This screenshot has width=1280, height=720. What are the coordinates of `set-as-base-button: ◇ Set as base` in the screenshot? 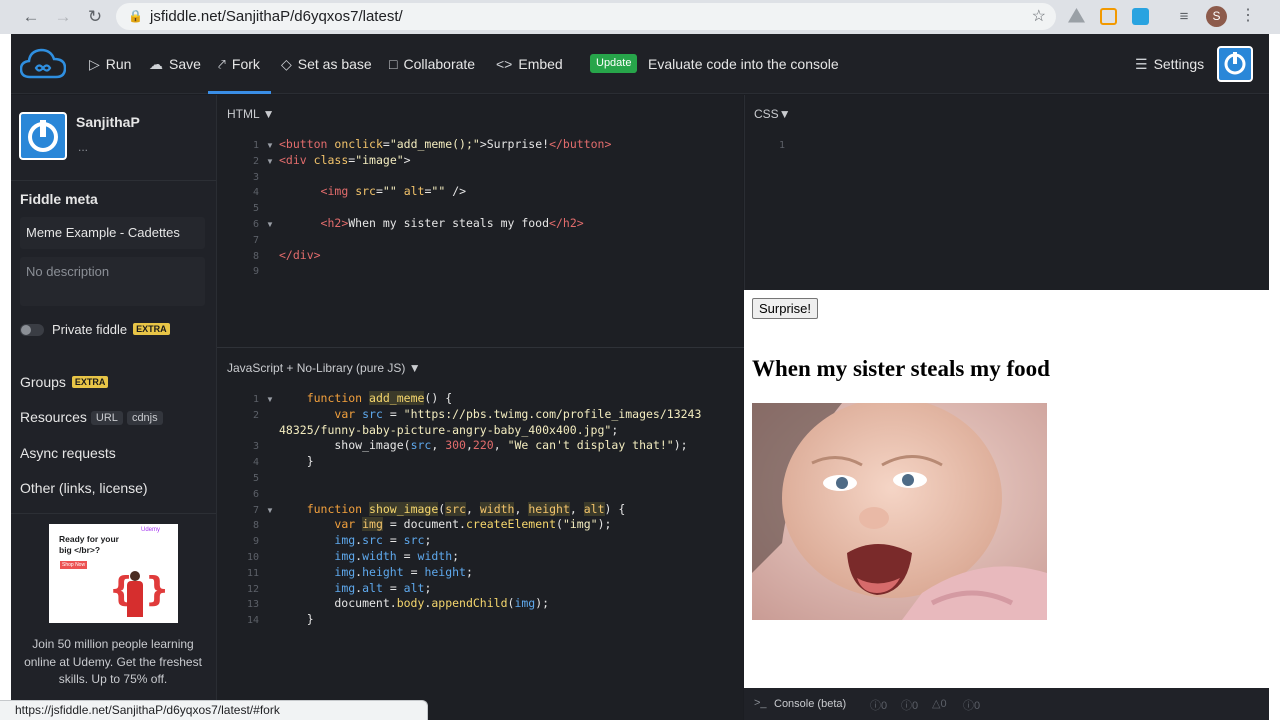 It's located at (326, 64).